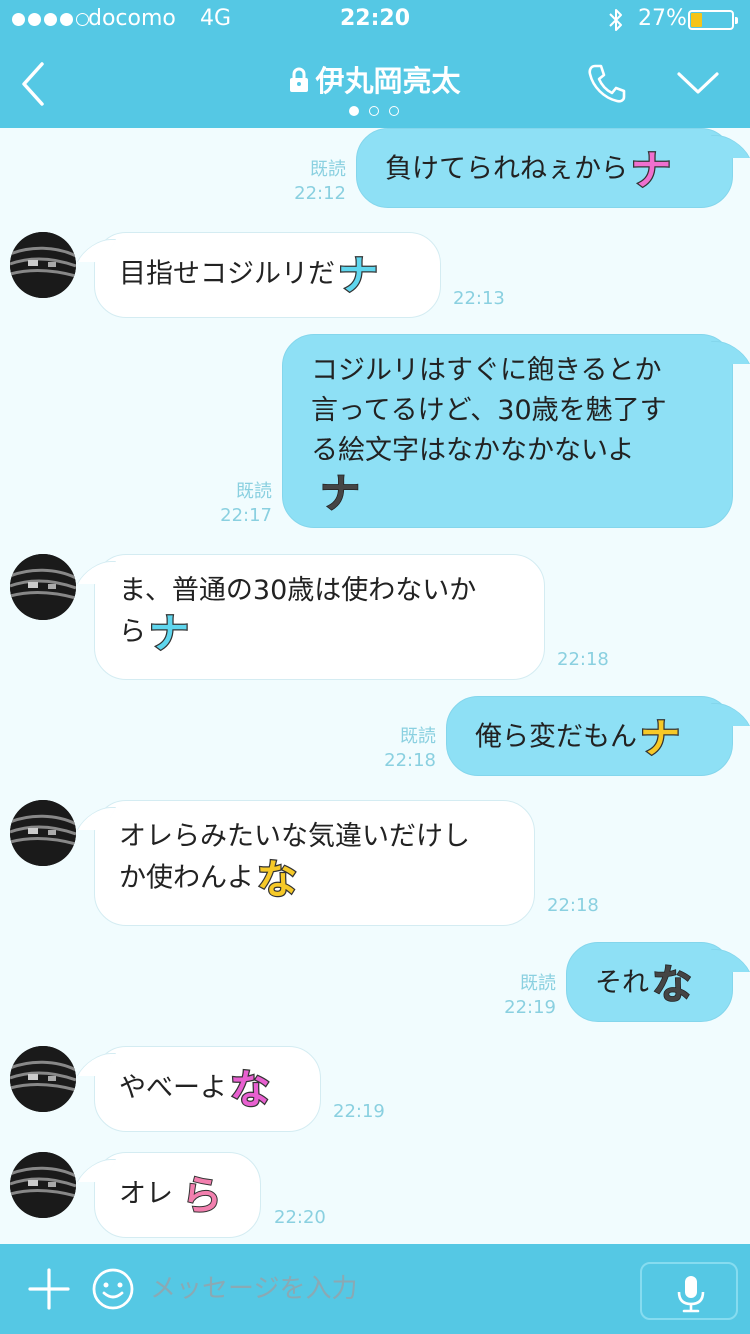  Describe the element at coordinates (662, 18) in the screenshot. I see `battery-percent: 27%` at that location.